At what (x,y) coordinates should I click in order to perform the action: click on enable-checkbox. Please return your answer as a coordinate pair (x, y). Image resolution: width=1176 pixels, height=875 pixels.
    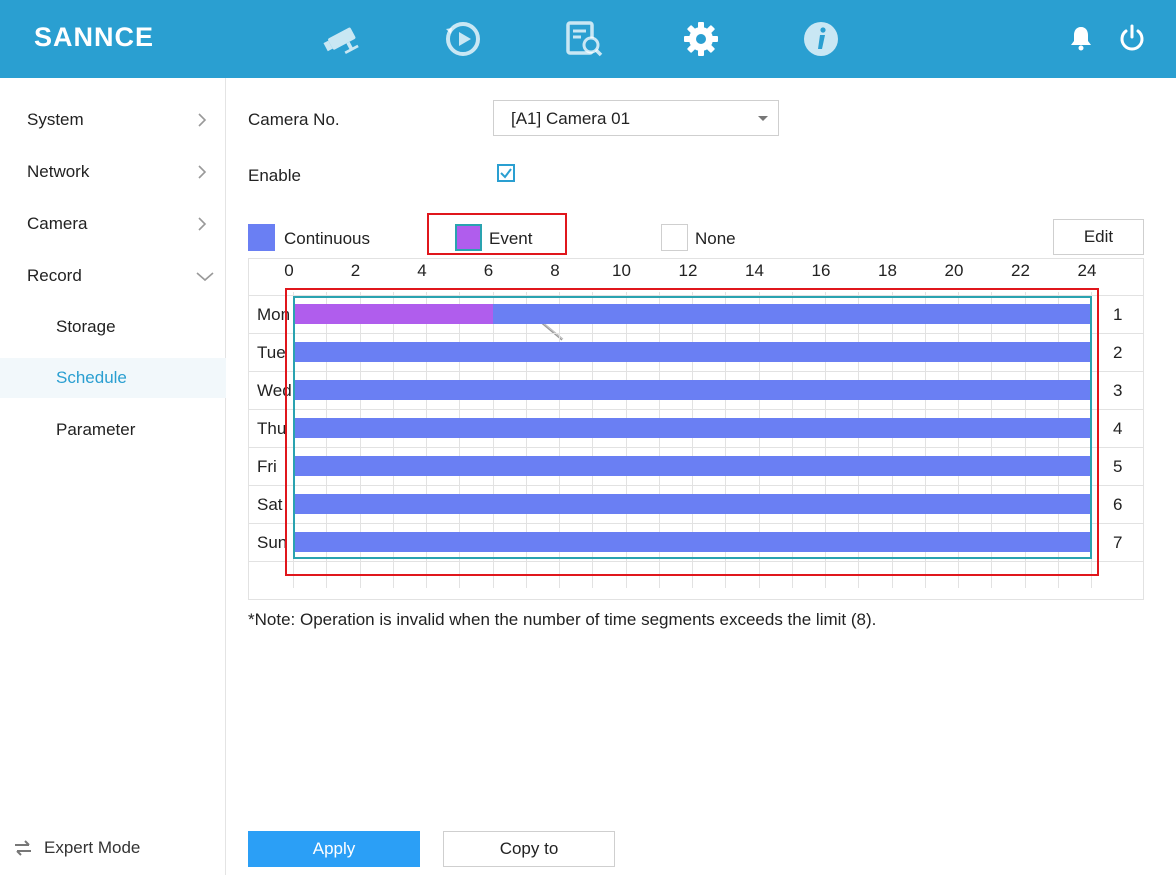
    Looking at the image, I should click on (506, 173).